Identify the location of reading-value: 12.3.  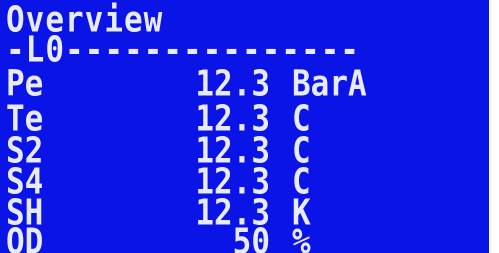
(232, 84).